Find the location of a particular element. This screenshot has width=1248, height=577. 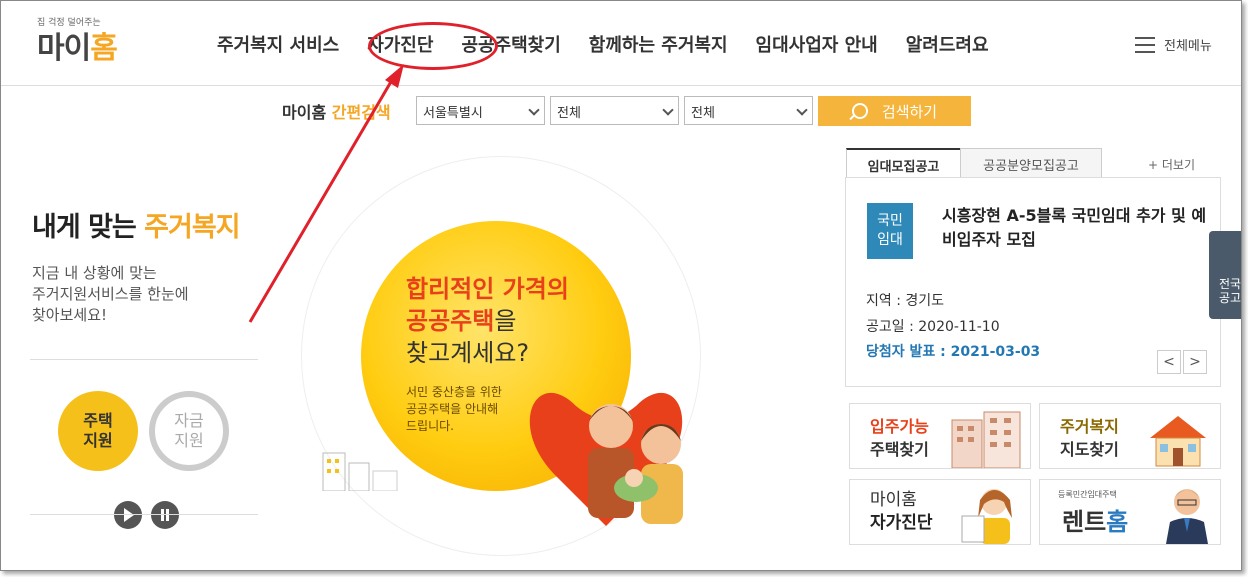

pause-button is located at coordinates (165, 515).